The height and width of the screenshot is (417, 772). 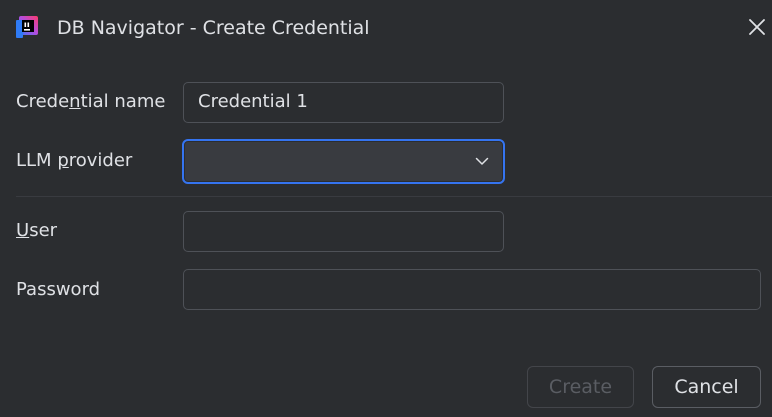 I want to click on password-field, so click(x=472, y=289).